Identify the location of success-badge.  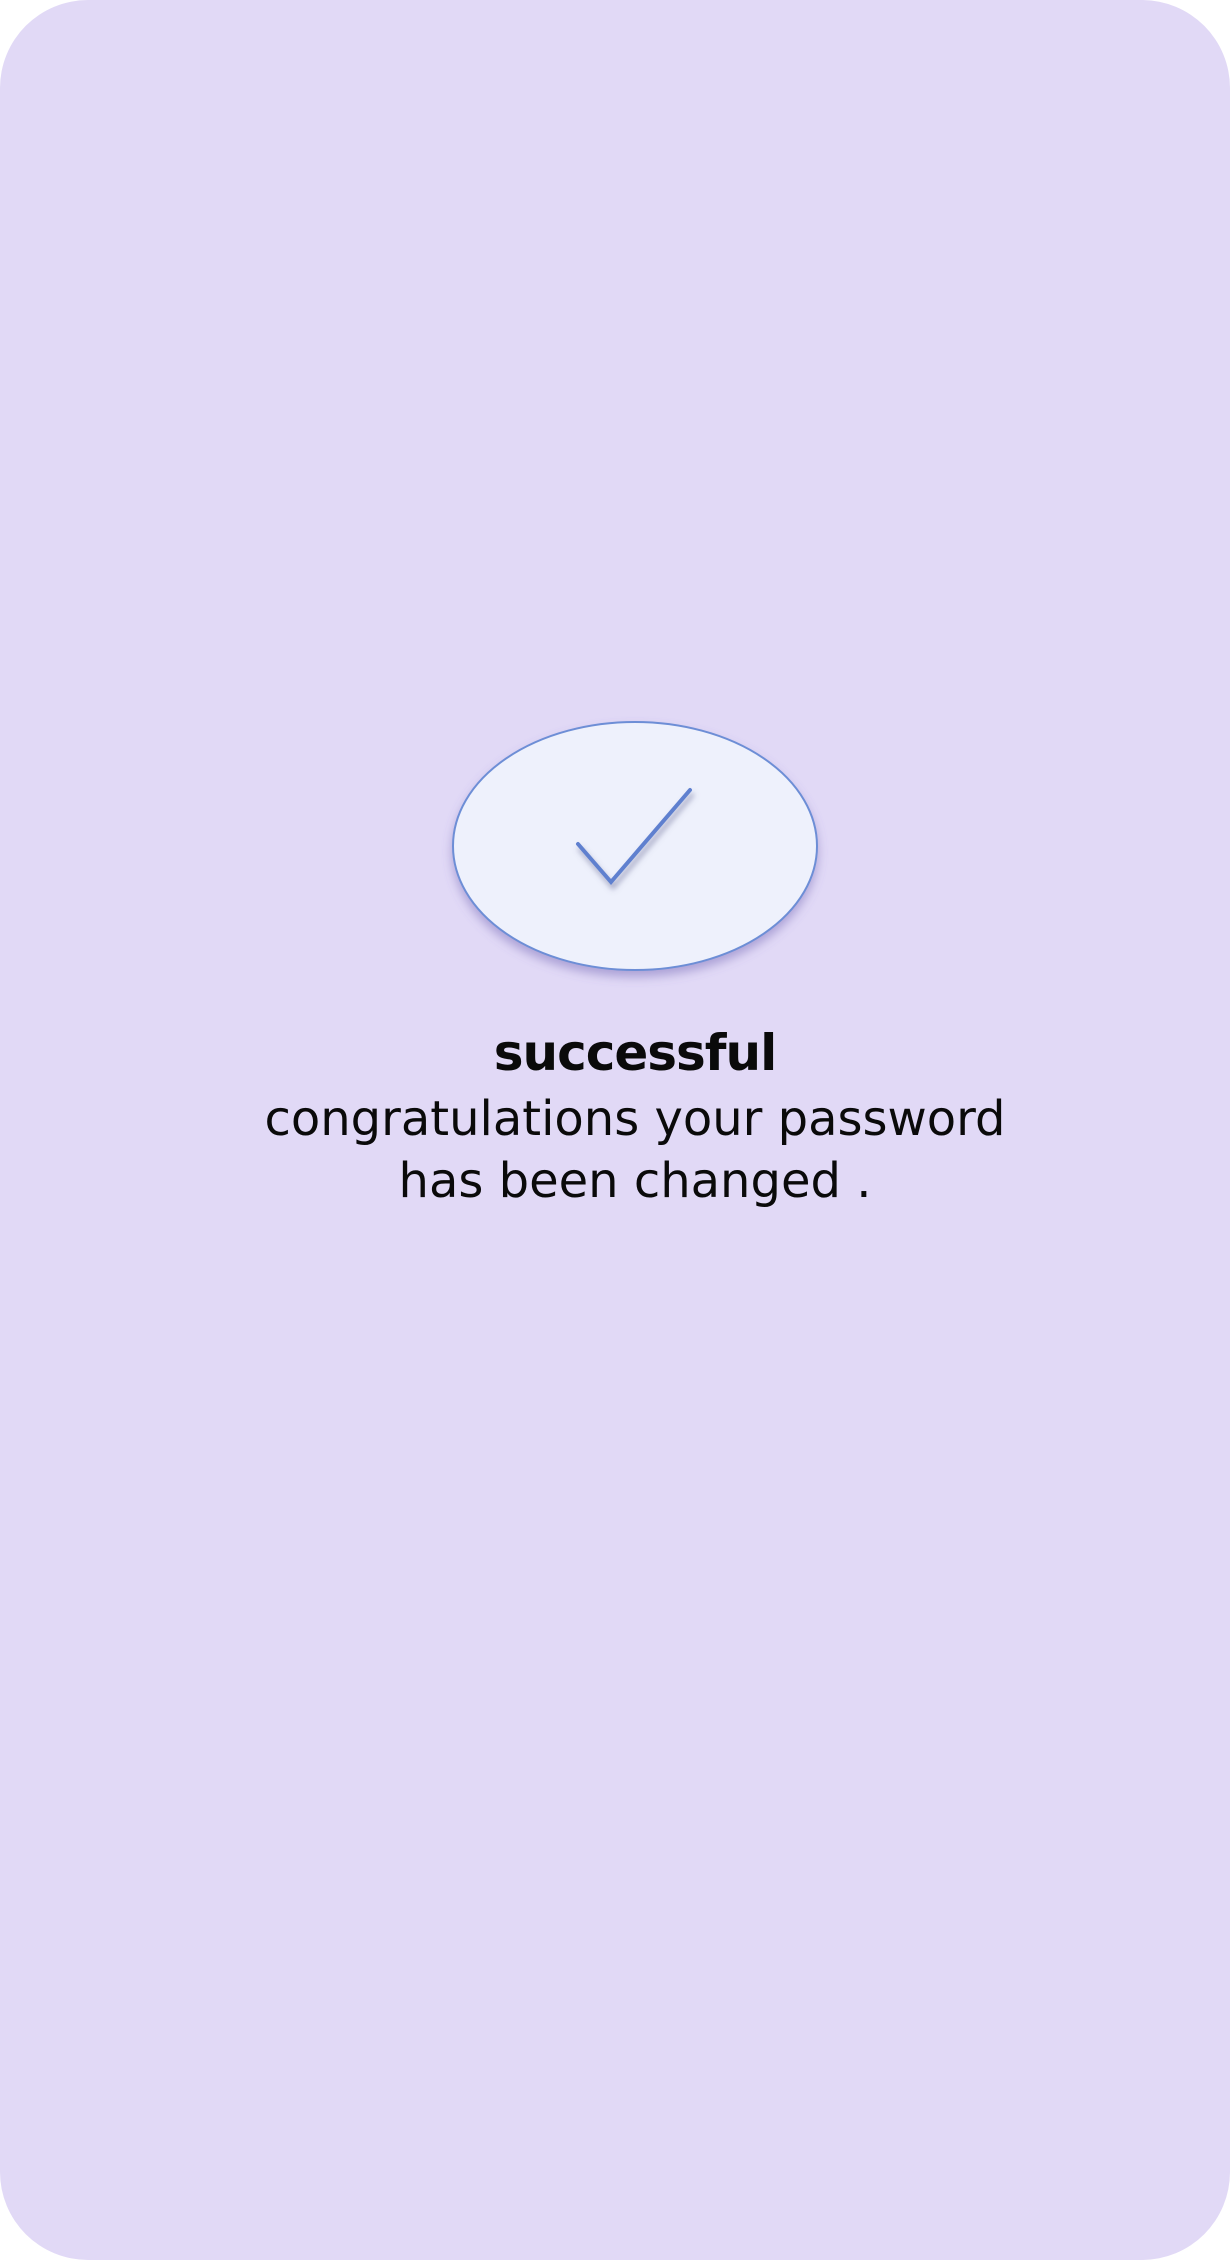
(635, 846).